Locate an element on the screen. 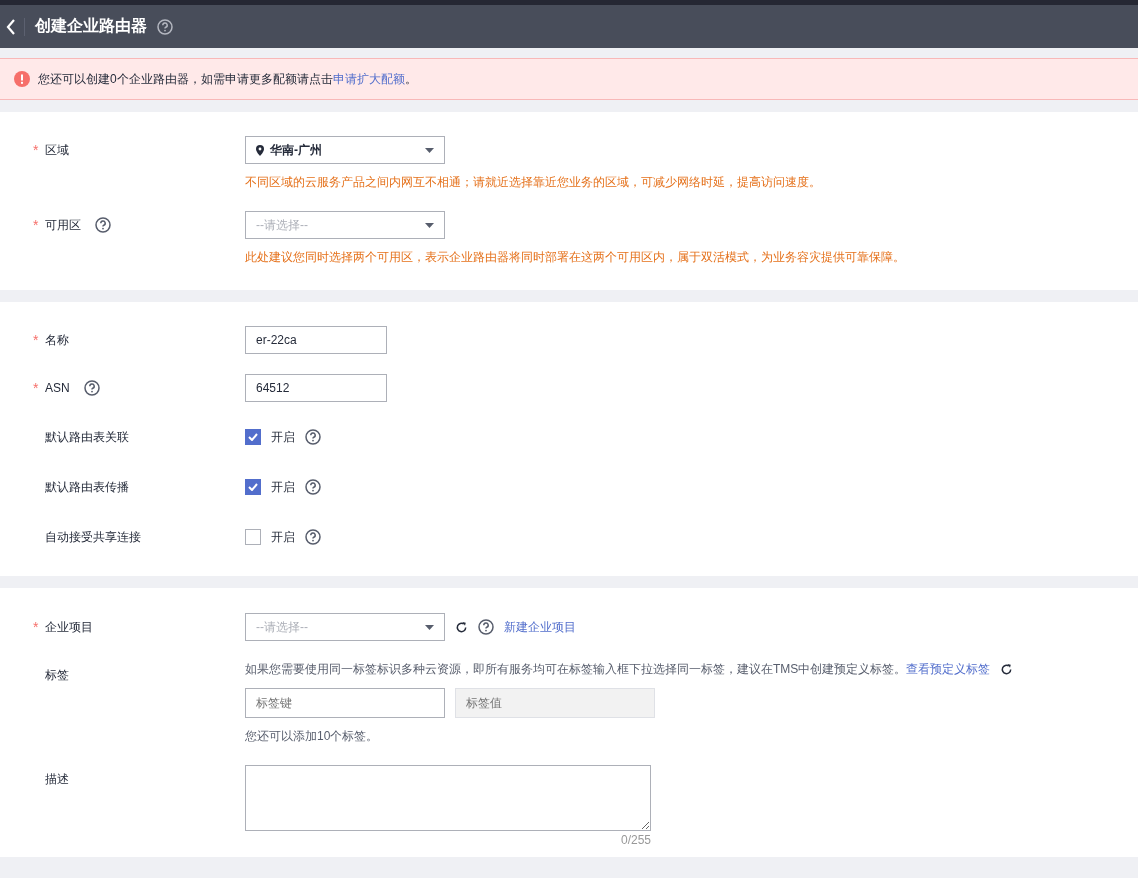 This screenshot has width=1138, height=878. field-label: 可用区 is located at coordinates (63, 225).